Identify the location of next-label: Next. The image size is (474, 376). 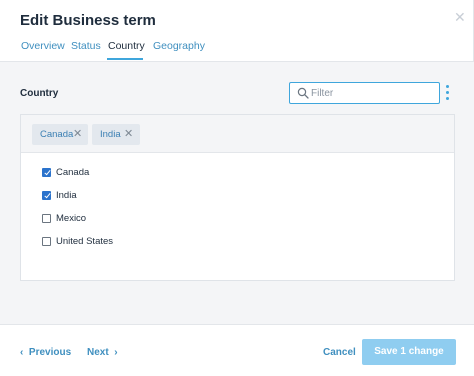
(98, 352).